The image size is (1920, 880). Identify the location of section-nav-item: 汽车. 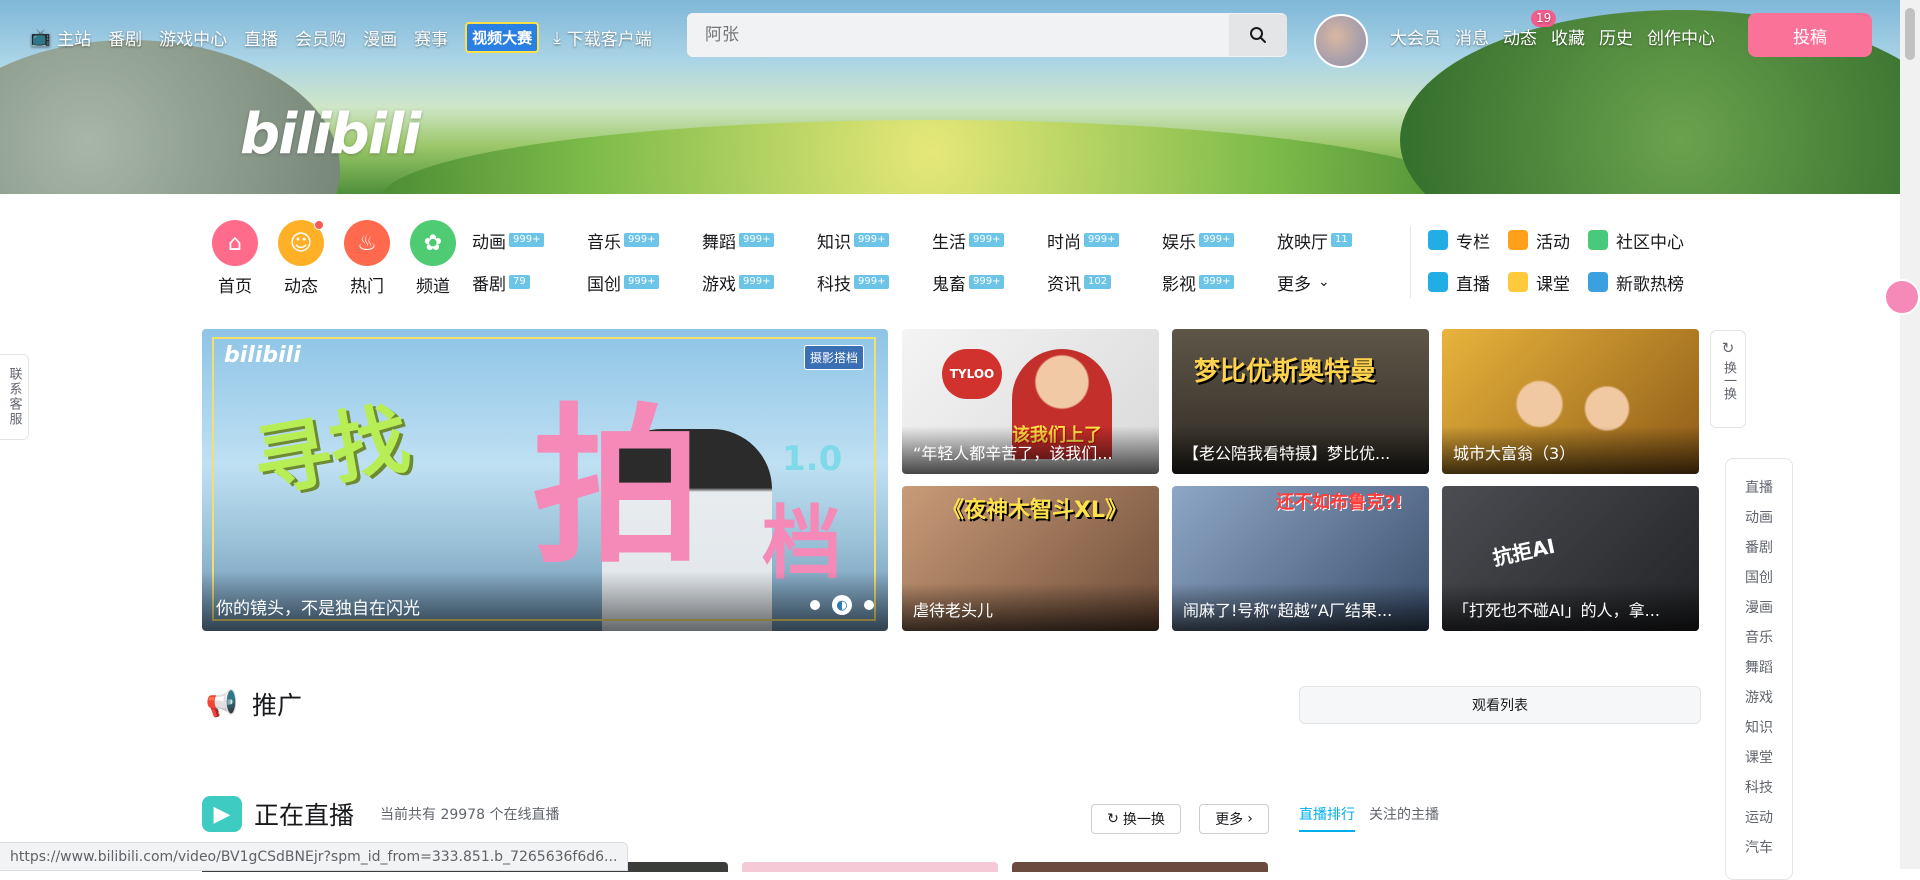
(1759, 848).